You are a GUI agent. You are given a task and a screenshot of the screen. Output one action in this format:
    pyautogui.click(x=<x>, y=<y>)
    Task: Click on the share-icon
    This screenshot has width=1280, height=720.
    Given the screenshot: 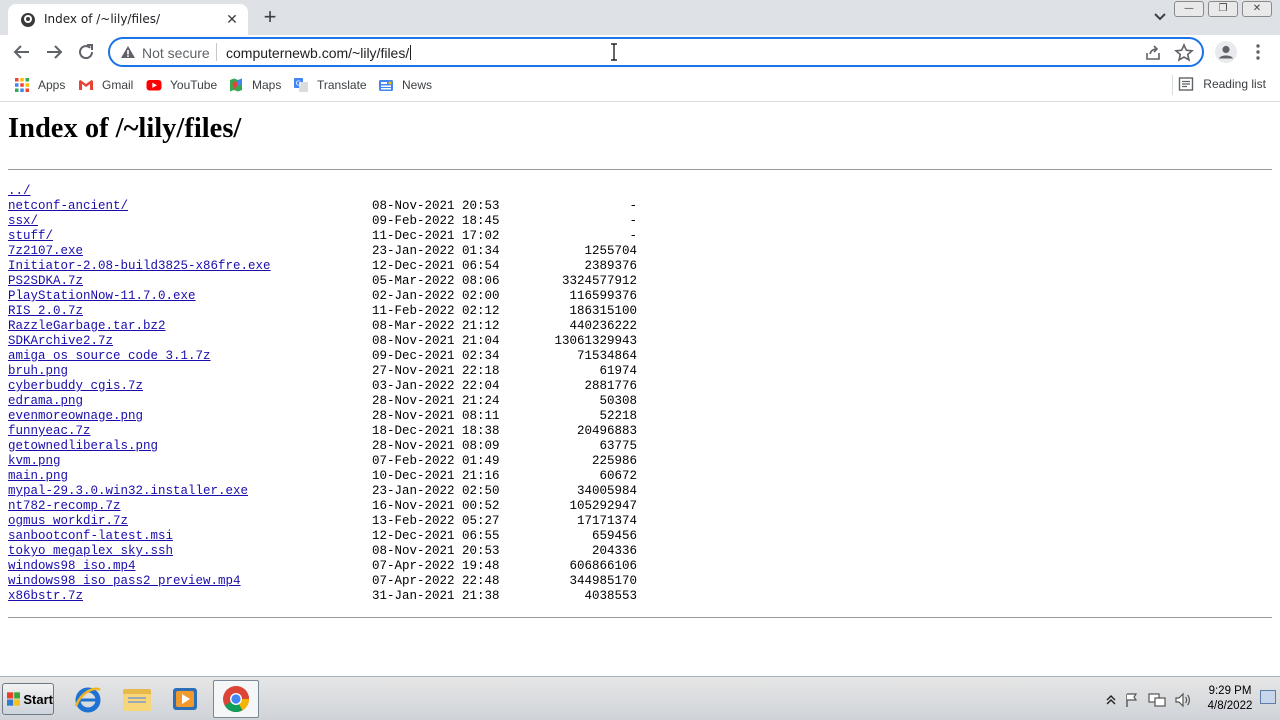 What is the action you would take?
    pyautogui.click(x=1153, y=53)
    